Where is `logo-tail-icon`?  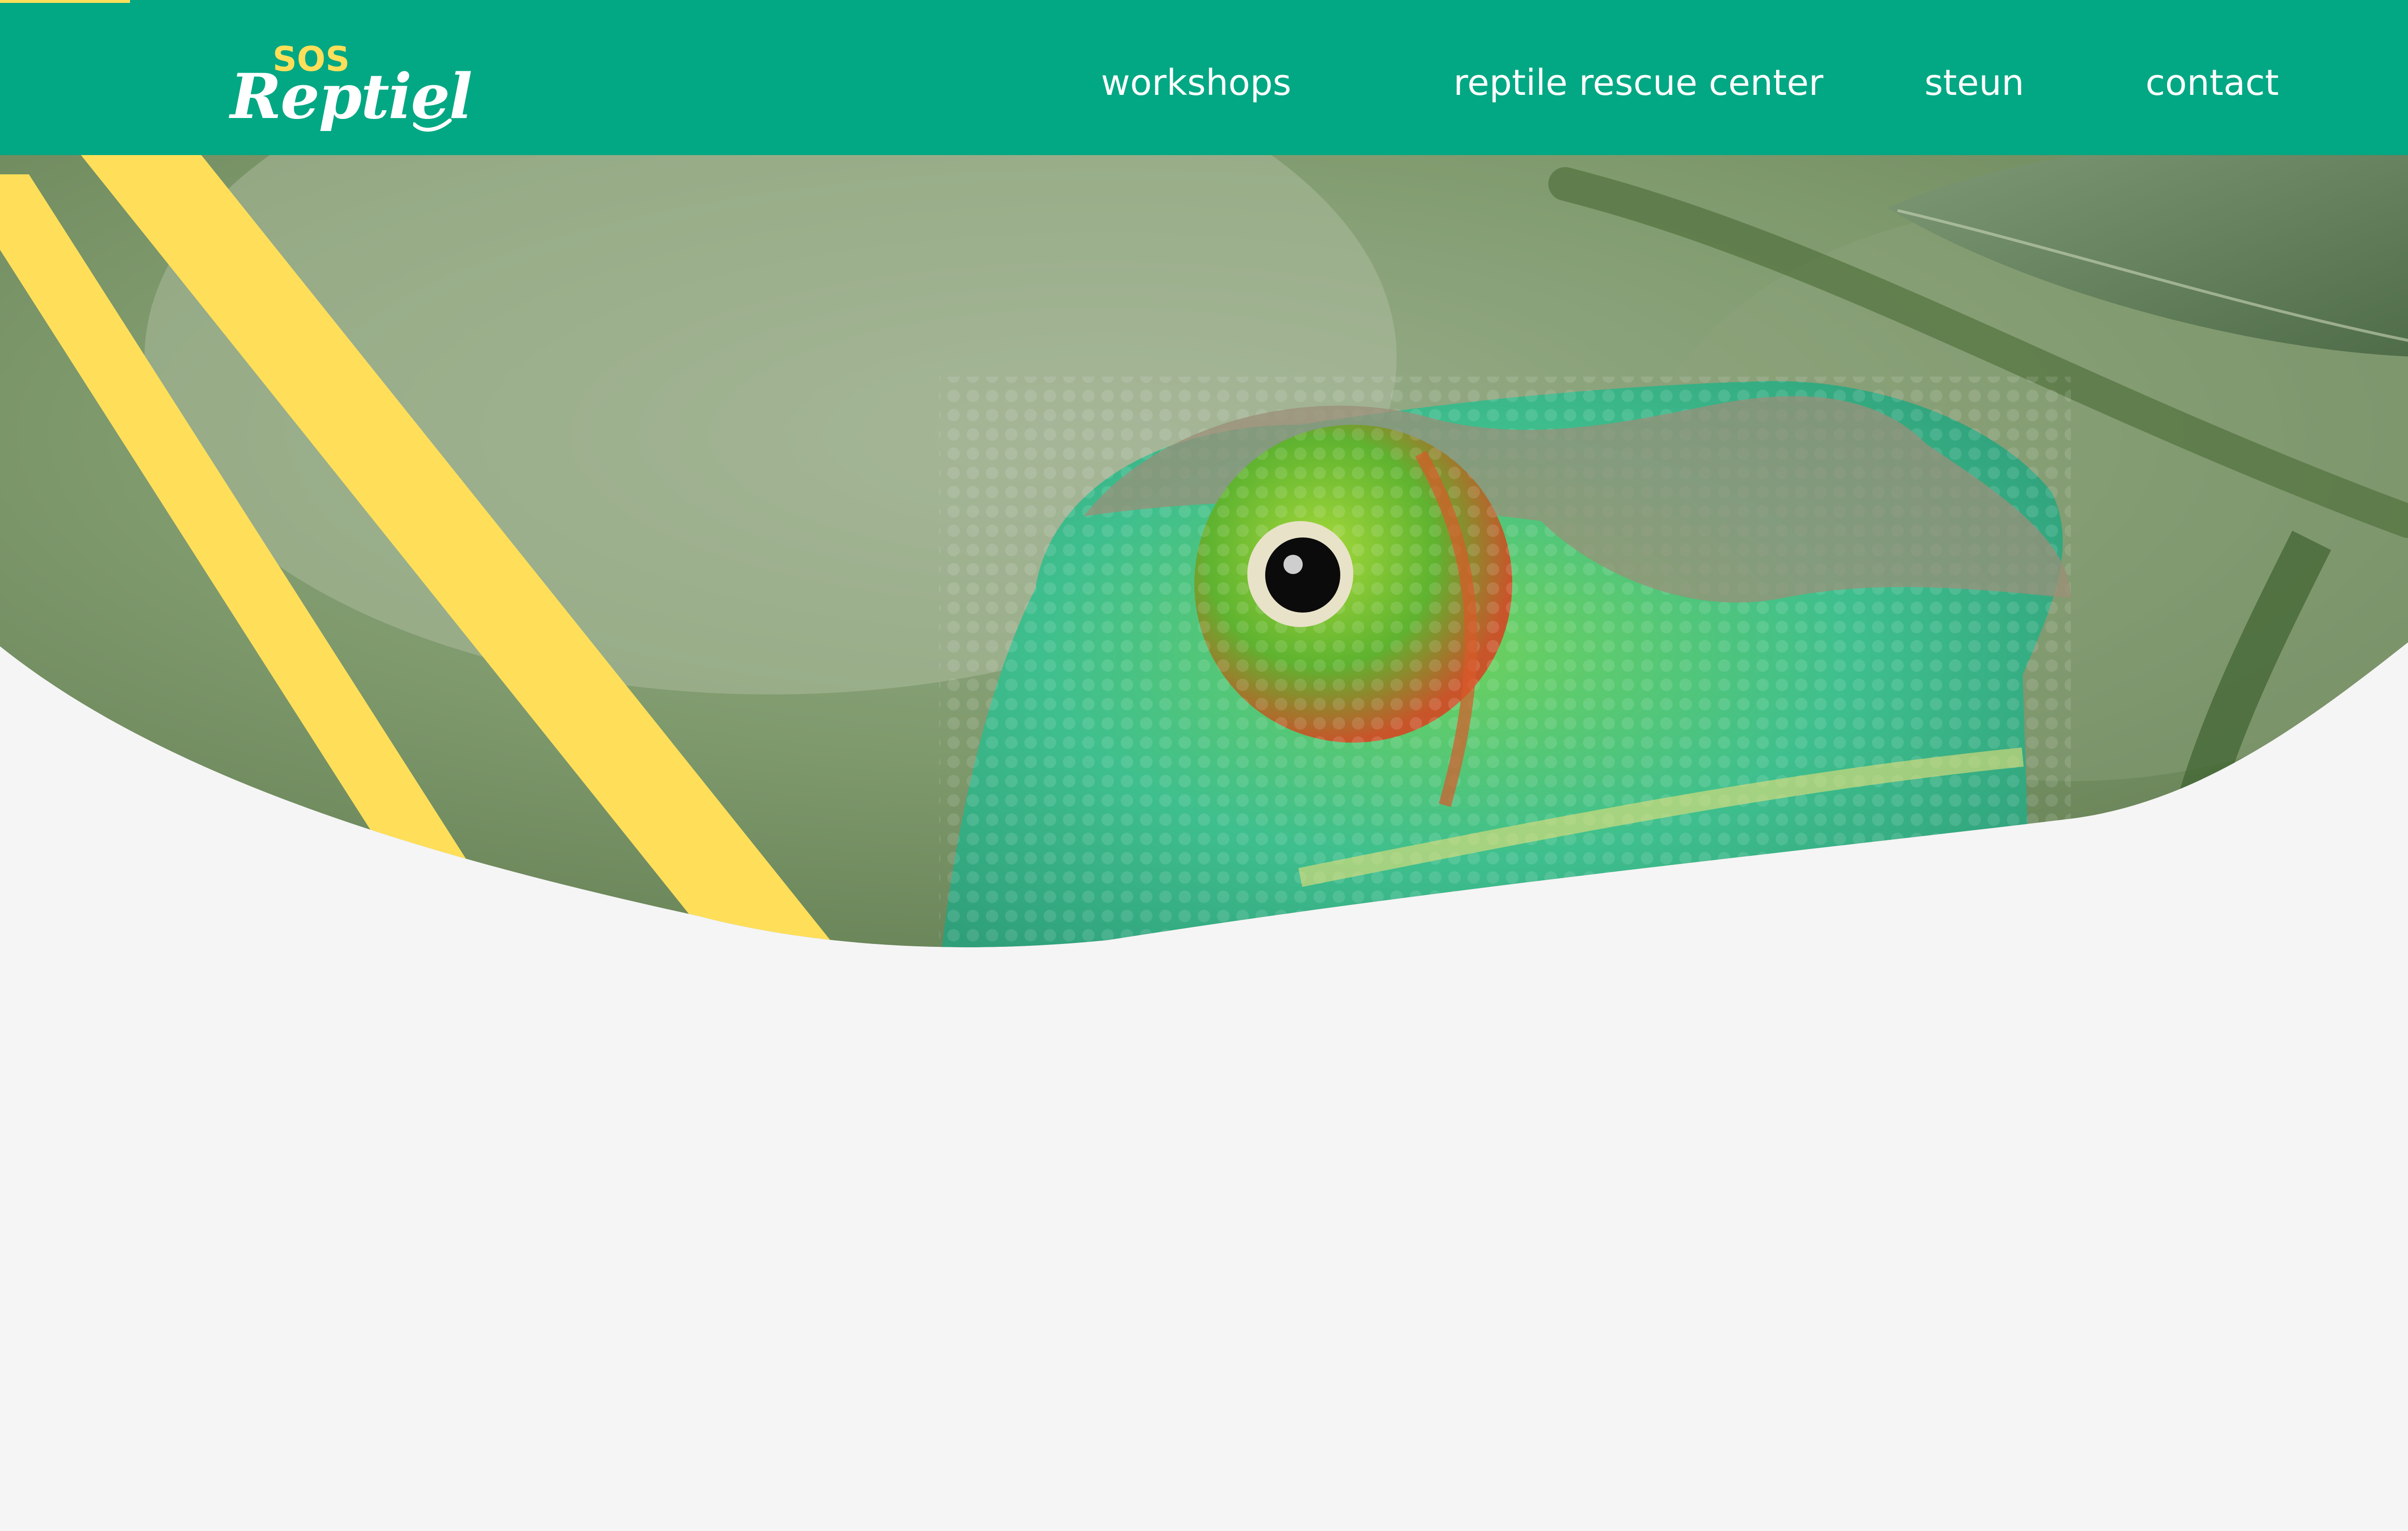
logo-tail-icon is located at coordinates (432, 125).